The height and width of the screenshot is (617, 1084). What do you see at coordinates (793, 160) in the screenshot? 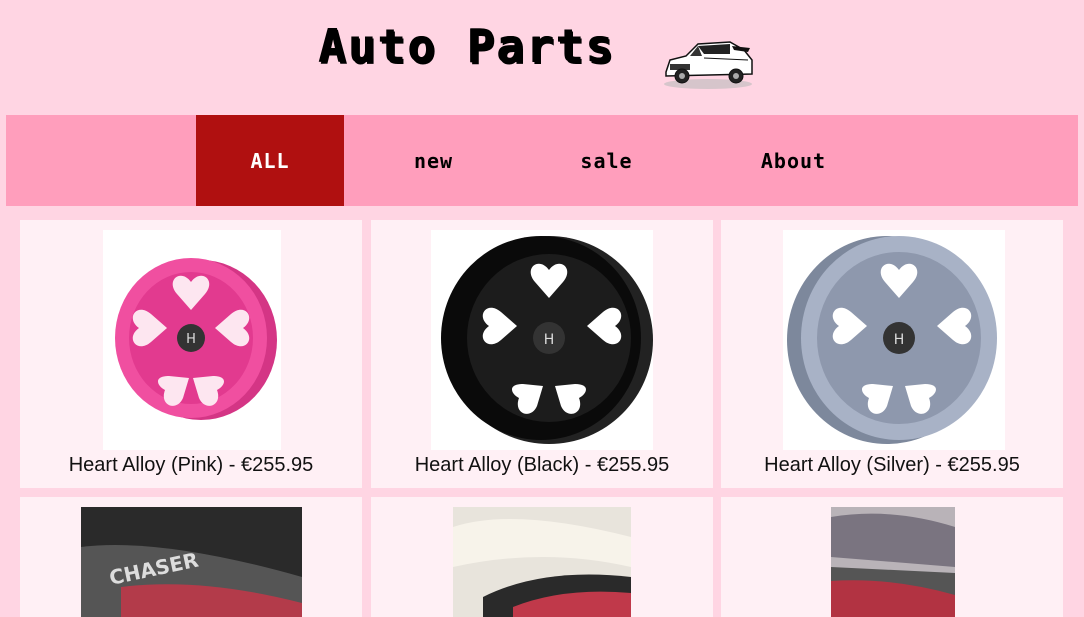
I see `nav-about: About` at bounding box center [793, 160].